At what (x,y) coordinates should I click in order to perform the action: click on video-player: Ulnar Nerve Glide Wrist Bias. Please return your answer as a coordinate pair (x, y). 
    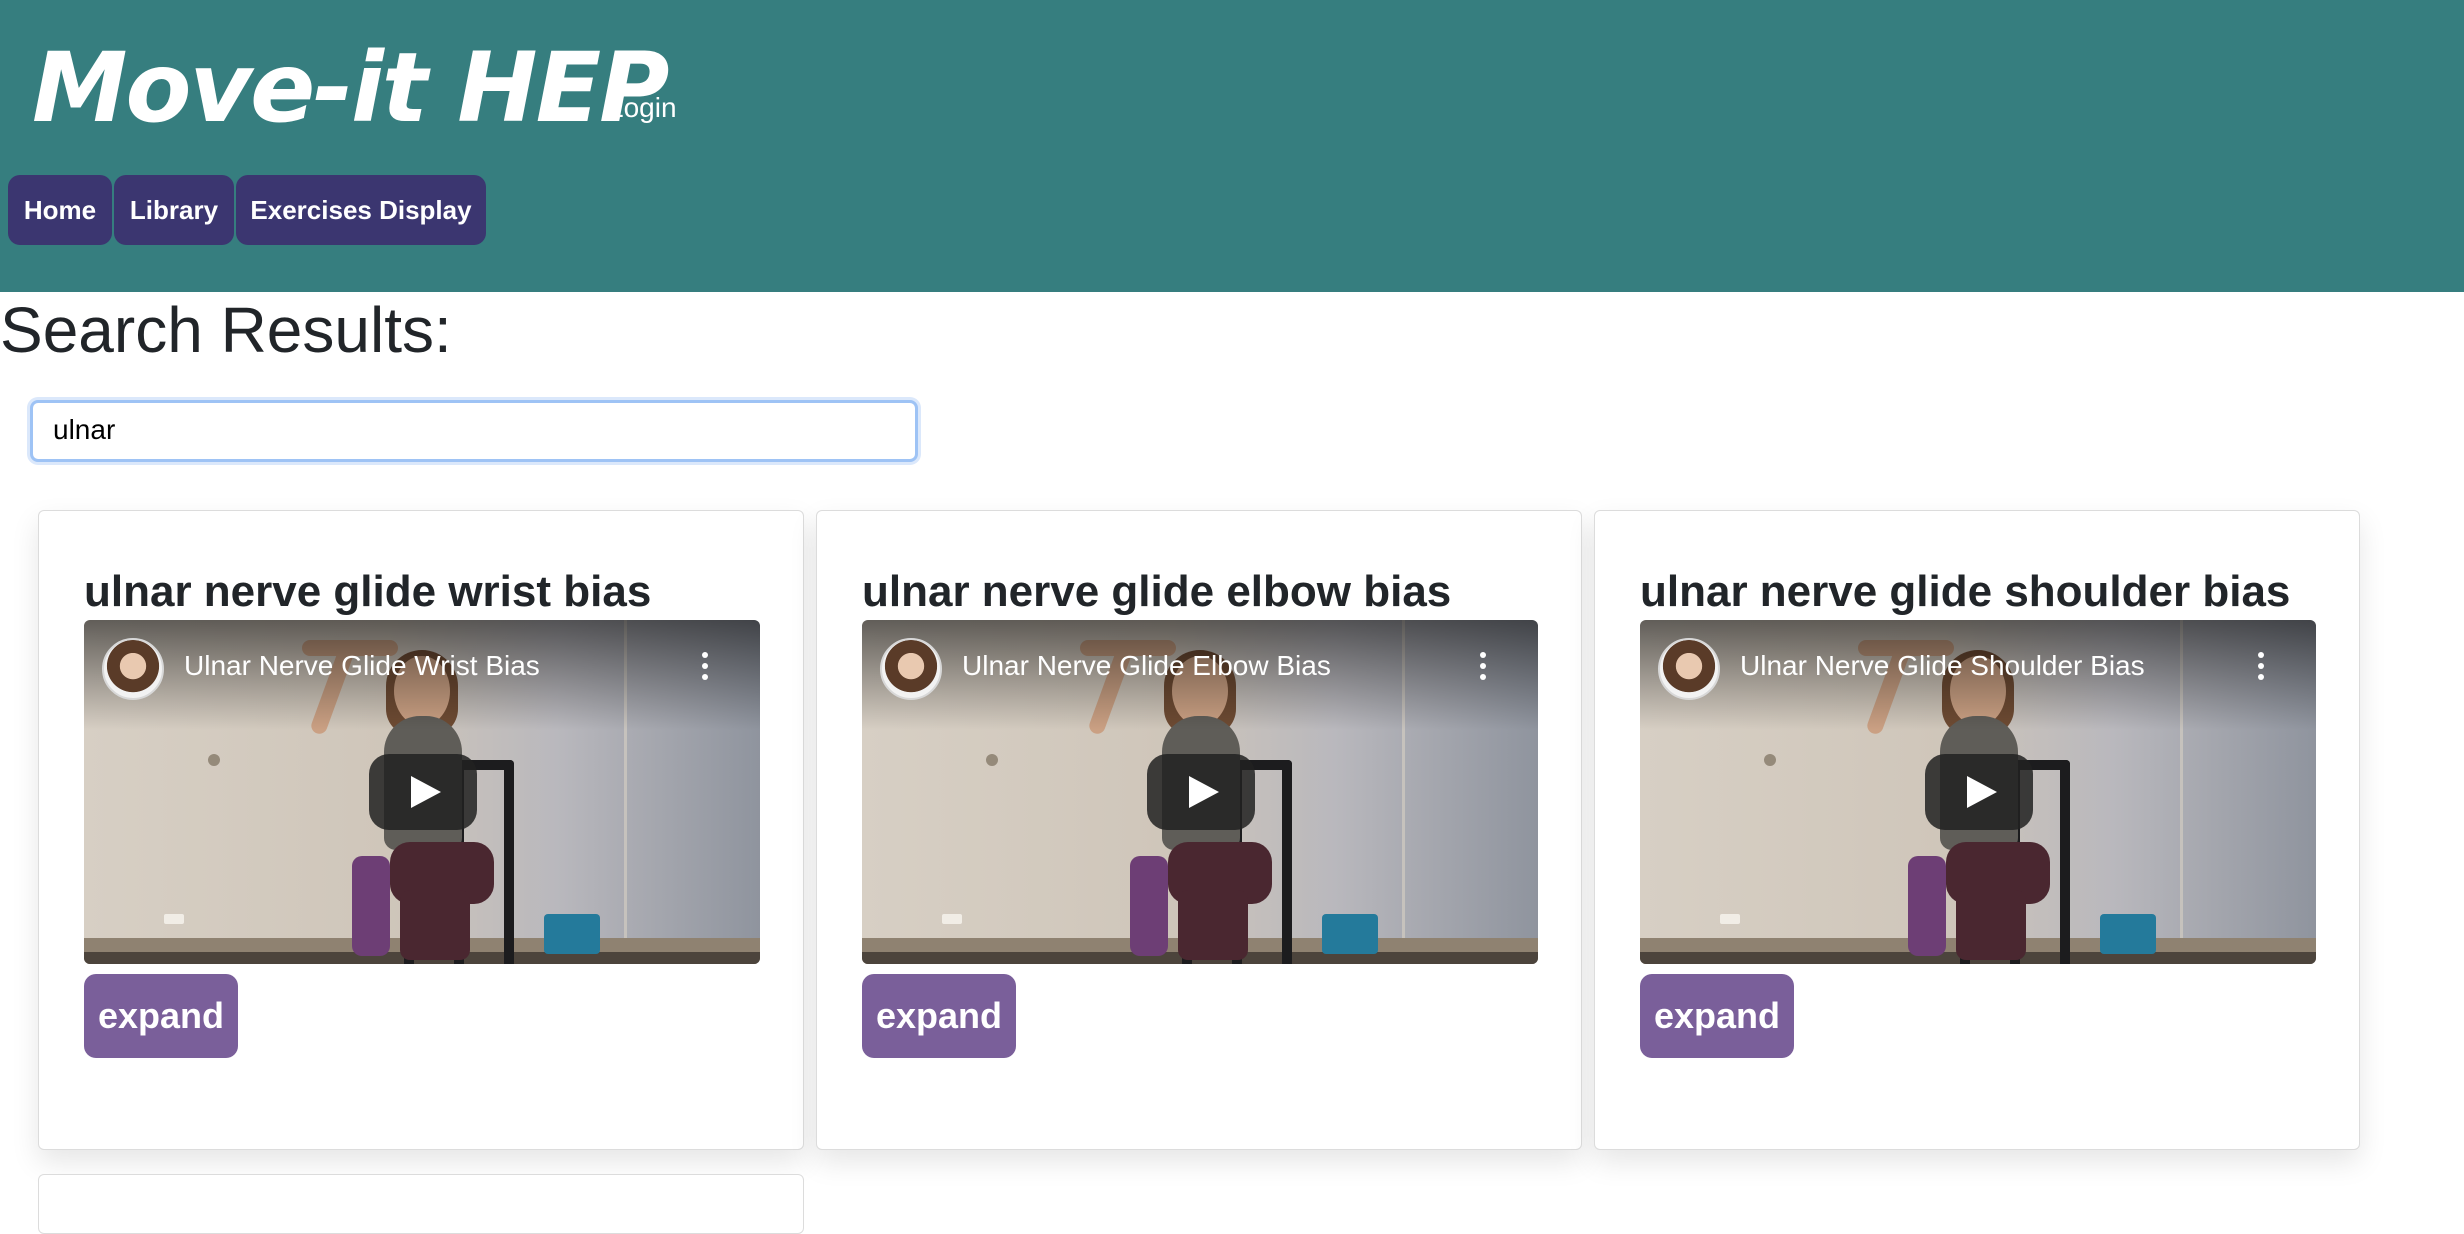
    Looking at the image, I should click on (422, 792).